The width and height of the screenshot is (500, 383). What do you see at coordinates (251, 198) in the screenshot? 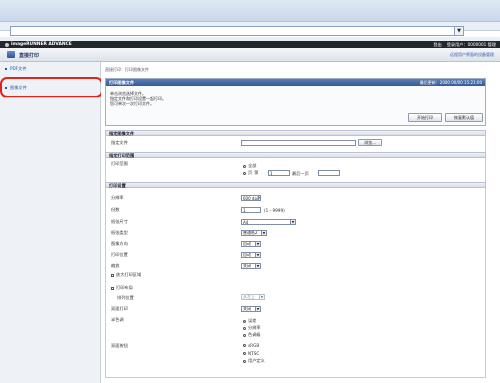
I see `resolution-select: 600 dpi ▼` at bounding box center [251, 198].